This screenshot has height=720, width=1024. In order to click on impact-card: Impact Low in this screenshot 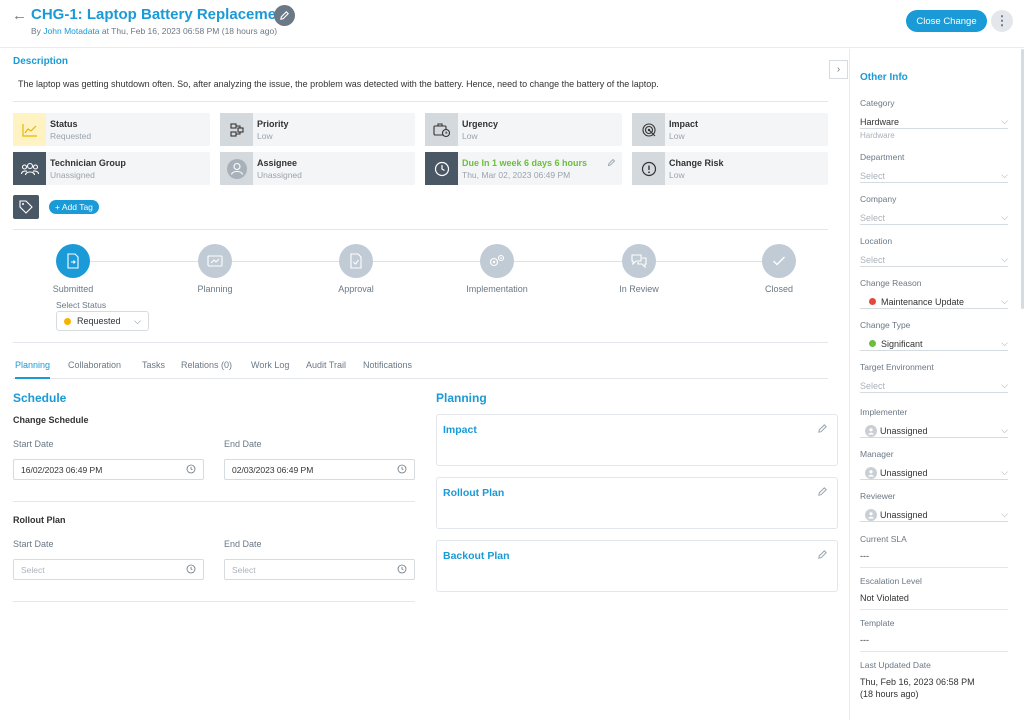, I will do `click(730, 129)`.